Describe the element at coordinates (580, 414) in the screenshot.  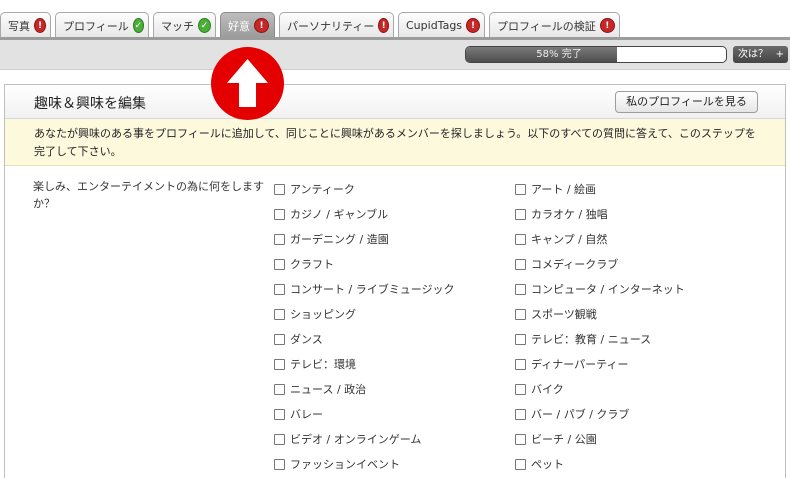
I see `interest-option-label: バー / パブ / クラブ` at that location.